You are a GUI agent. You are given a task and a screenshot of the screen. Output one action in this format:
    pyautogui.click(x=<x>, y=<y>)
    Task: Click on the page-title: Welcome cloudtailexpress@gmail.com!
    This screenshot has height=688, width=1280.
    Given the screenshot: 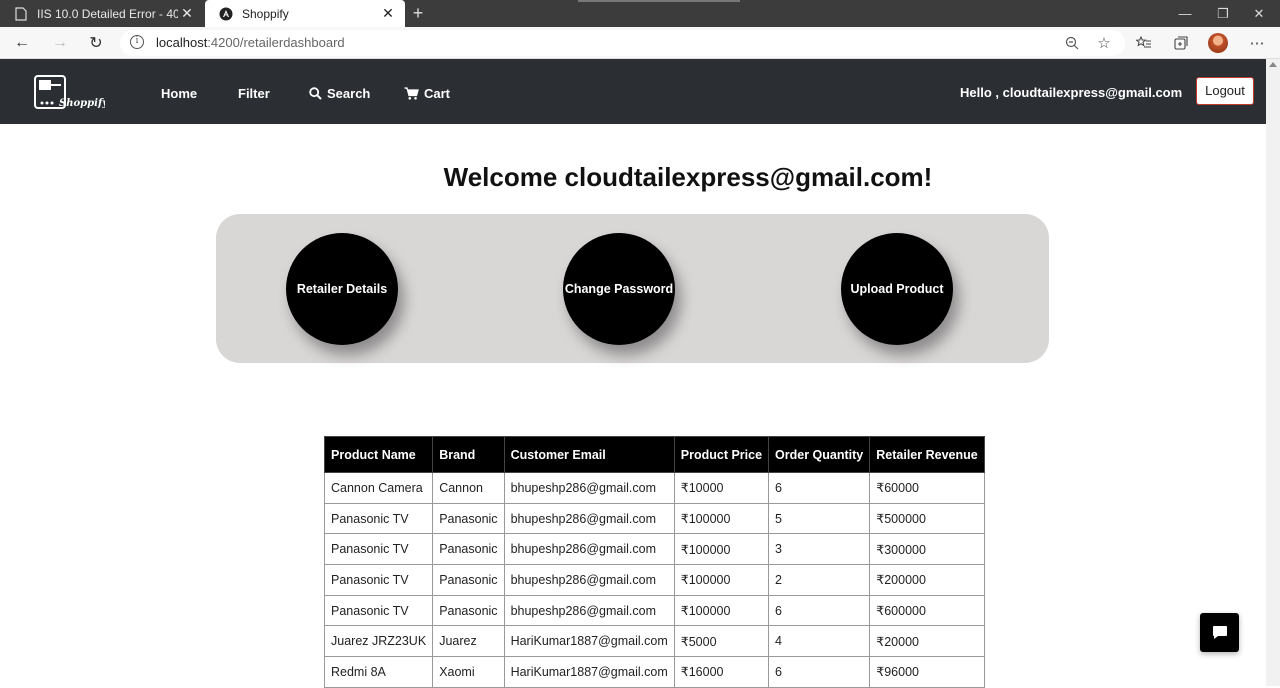 What is the action you would take?
    pyautogui.click(x=688, y=177)
    